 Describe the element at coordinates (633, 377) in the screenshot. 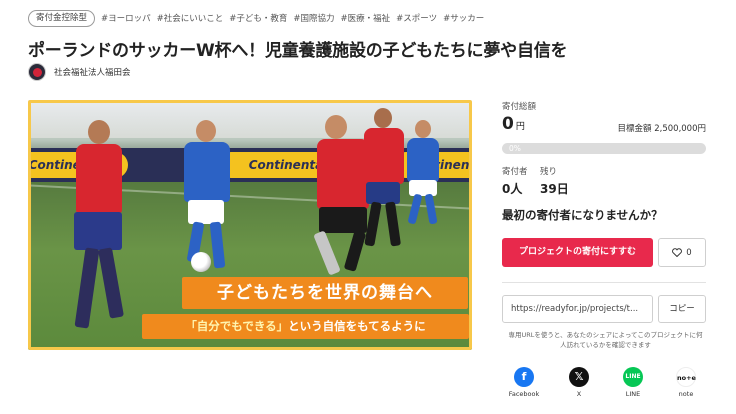

I see `line-icon: LINE` at that location.